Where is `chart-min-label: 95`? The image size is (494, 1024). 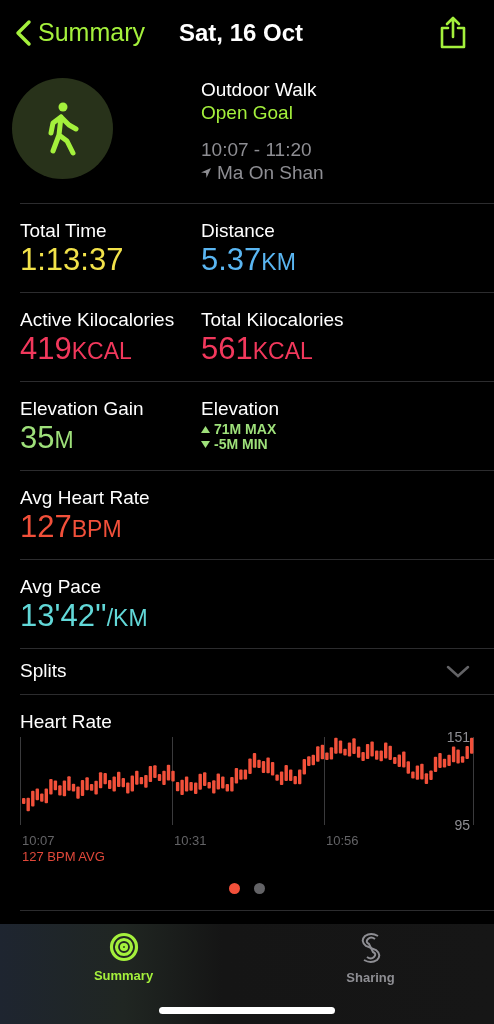
chart-min-label: 95 is located at coordinates (462, 825).